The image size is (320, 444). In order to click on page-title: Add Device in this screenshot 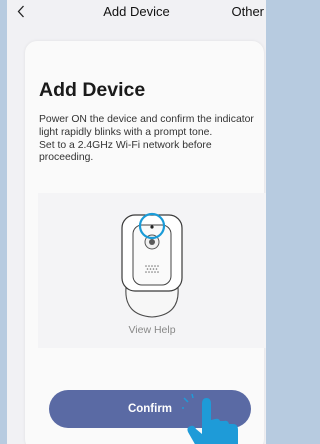, I will do `click(92, 90)`.